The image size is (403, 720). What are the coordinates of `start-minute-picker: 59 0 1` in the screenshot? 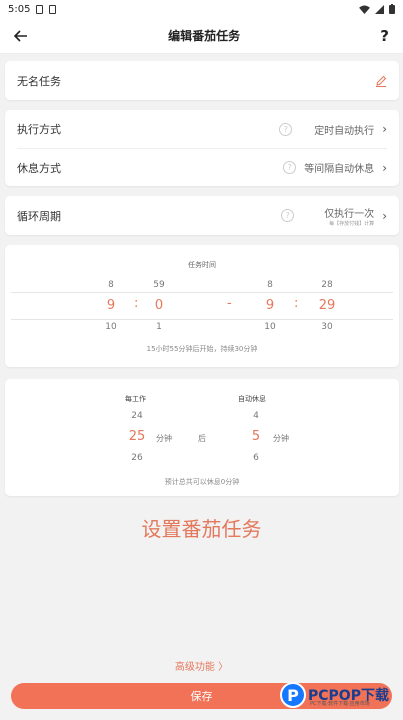 It's located at (159, 306).